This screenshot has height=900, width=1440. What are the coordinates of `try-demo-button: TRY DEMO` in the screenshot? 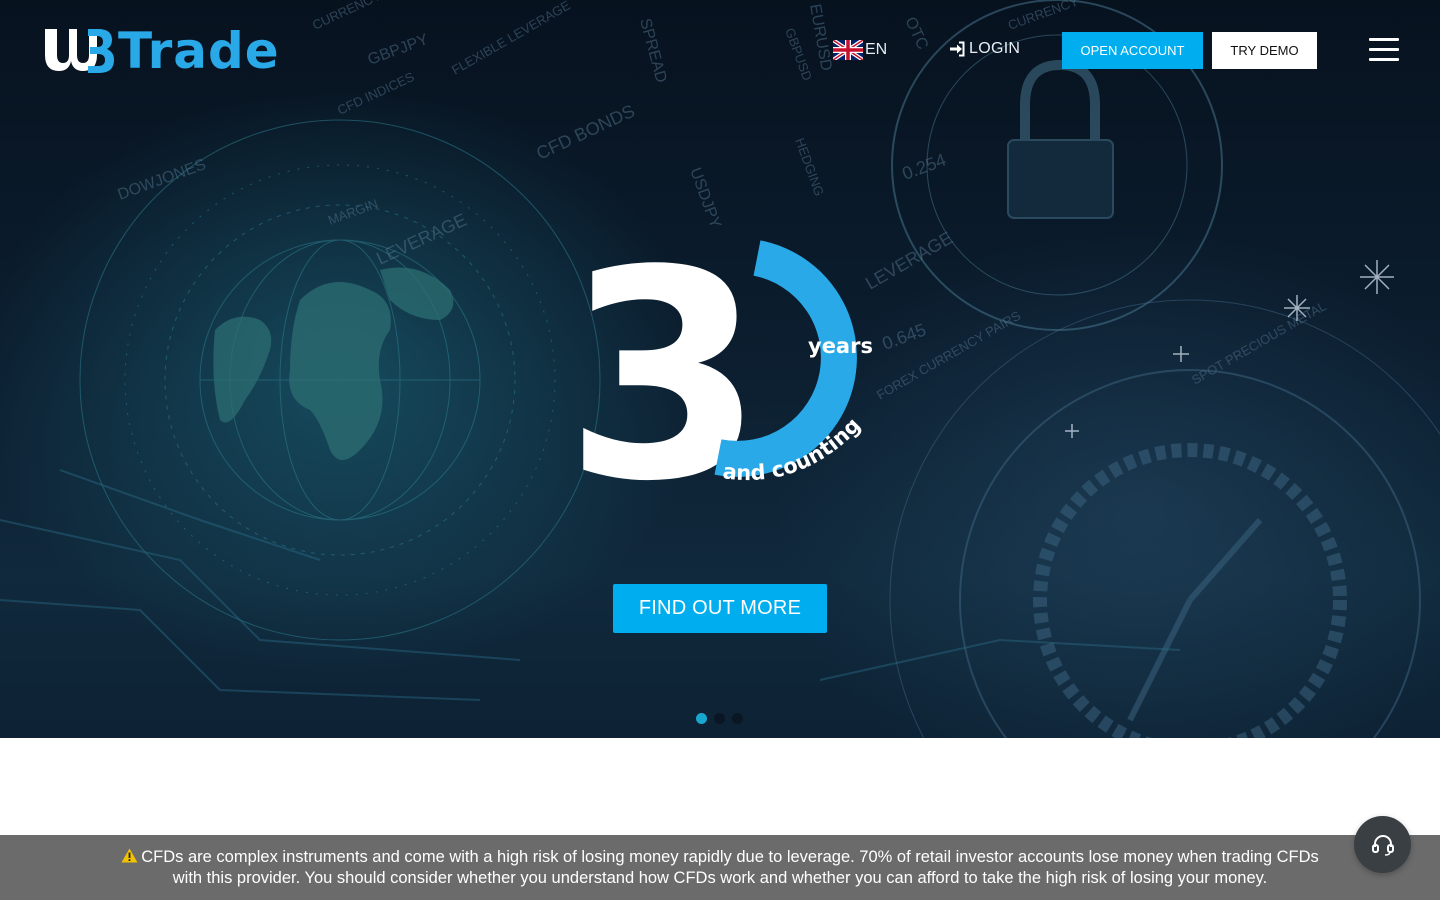 It's located at (1264, 50).